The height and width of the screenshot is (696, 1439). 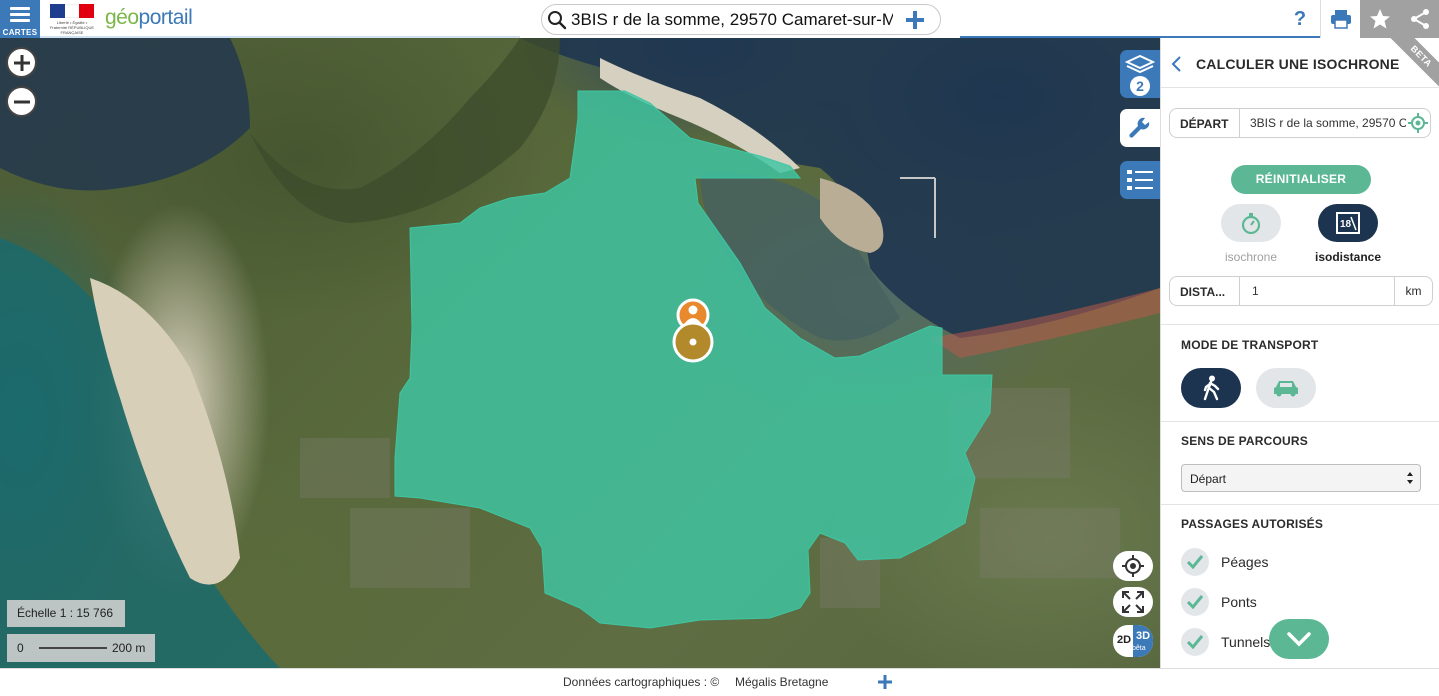 I want to click on scale-distance: 200 m, so click(x=129, y=648).